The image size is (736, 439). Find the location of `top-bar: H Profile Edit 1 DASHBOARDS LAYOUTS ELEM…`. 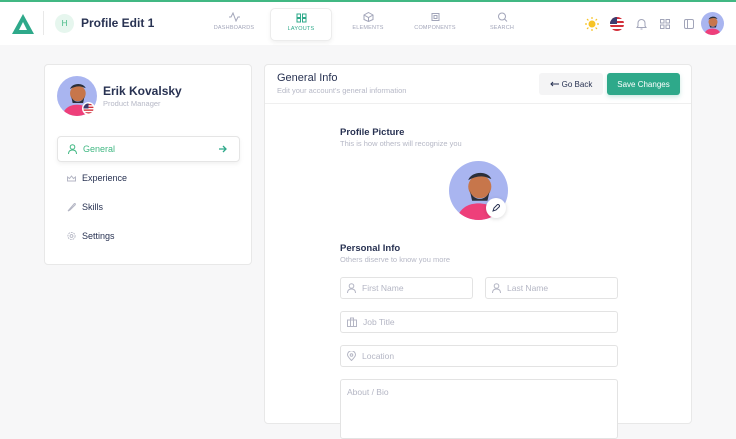

top-bar: H Profile Edit 1 DASHBOARDS LAYOUTS ELEM… is located at coordinates (368, 22).